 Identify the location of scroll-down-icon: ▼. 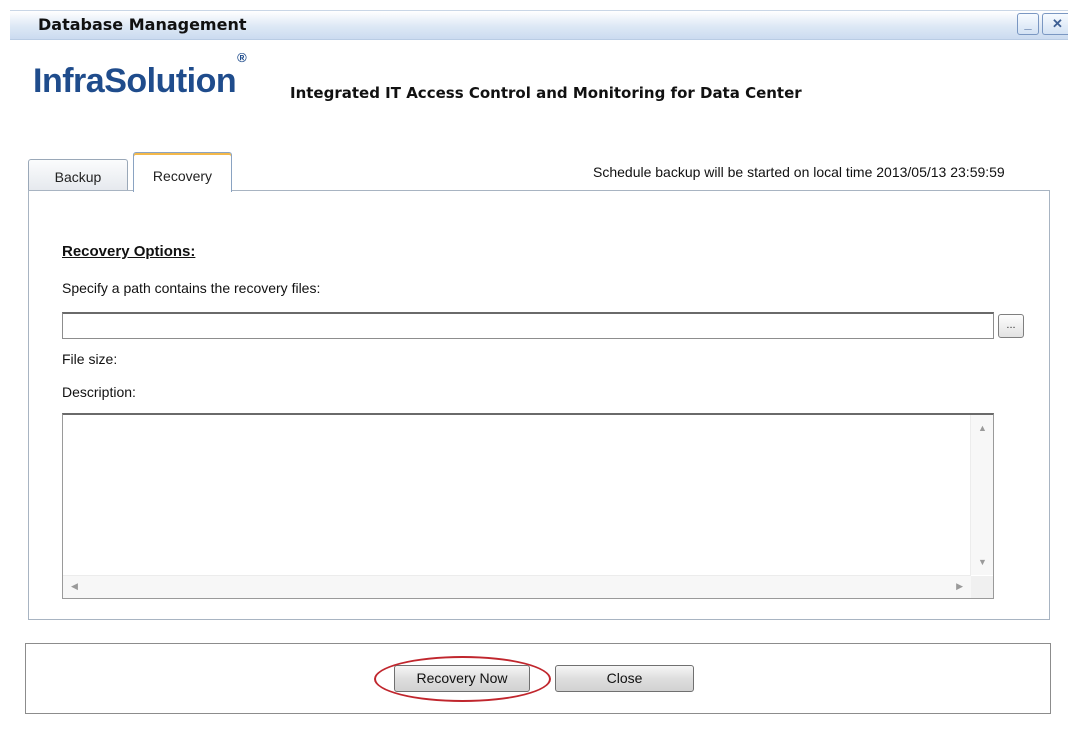
(982, 562).